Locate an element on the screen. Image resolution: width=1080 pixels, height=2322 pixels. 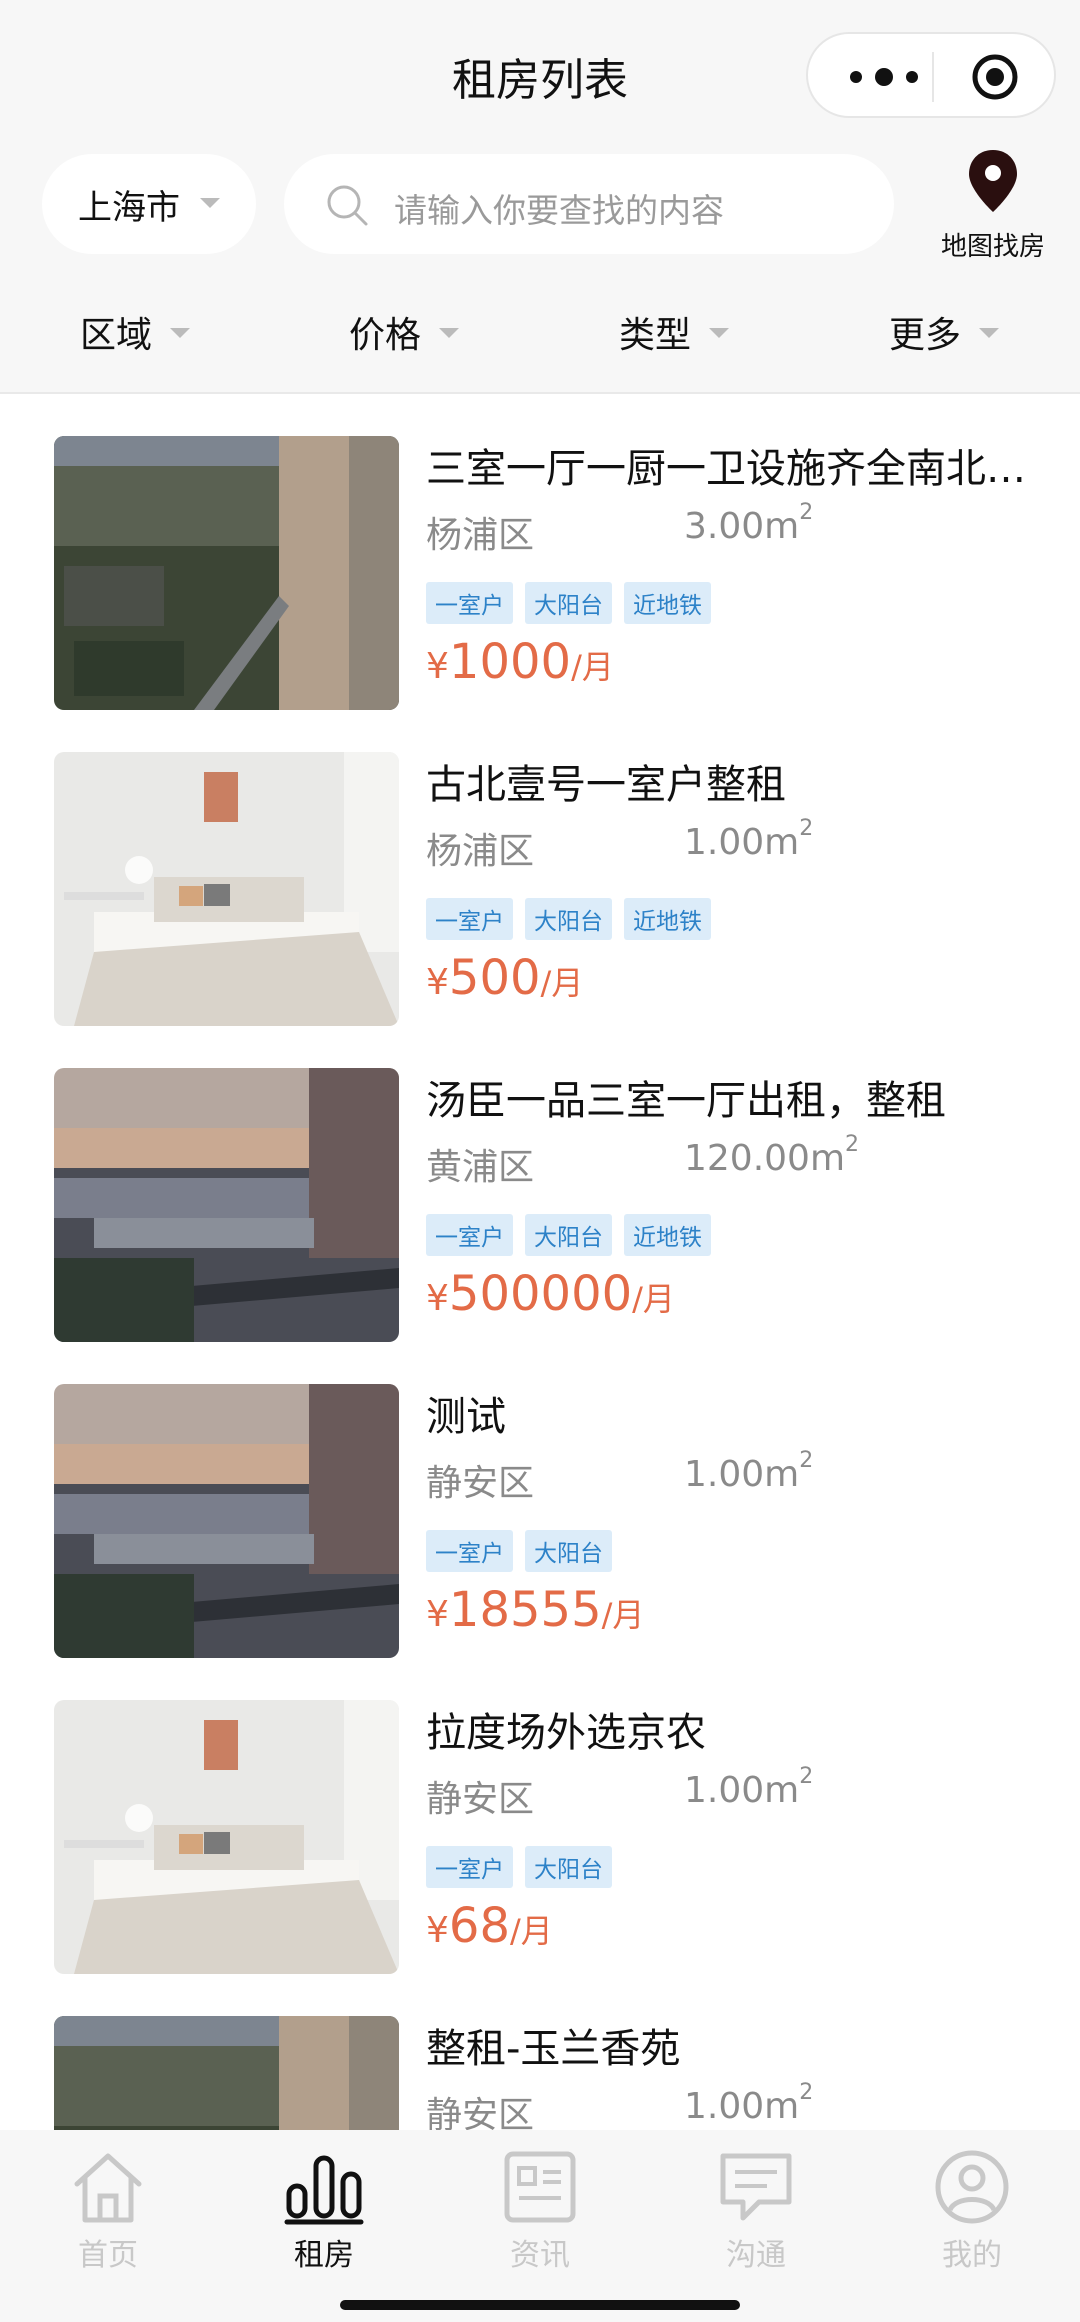
more-dots-icon is located at coordinates (884, 77).